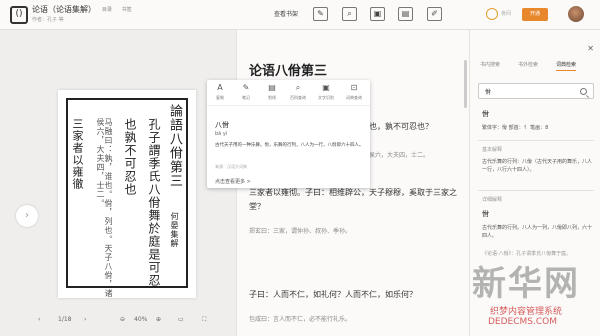 The height and width of the screenshot is (336, 600). What do you see at coordinates (222, 125) in the screenshot?
I see `popup-word: 八佾` at bounding box center [222, 125].